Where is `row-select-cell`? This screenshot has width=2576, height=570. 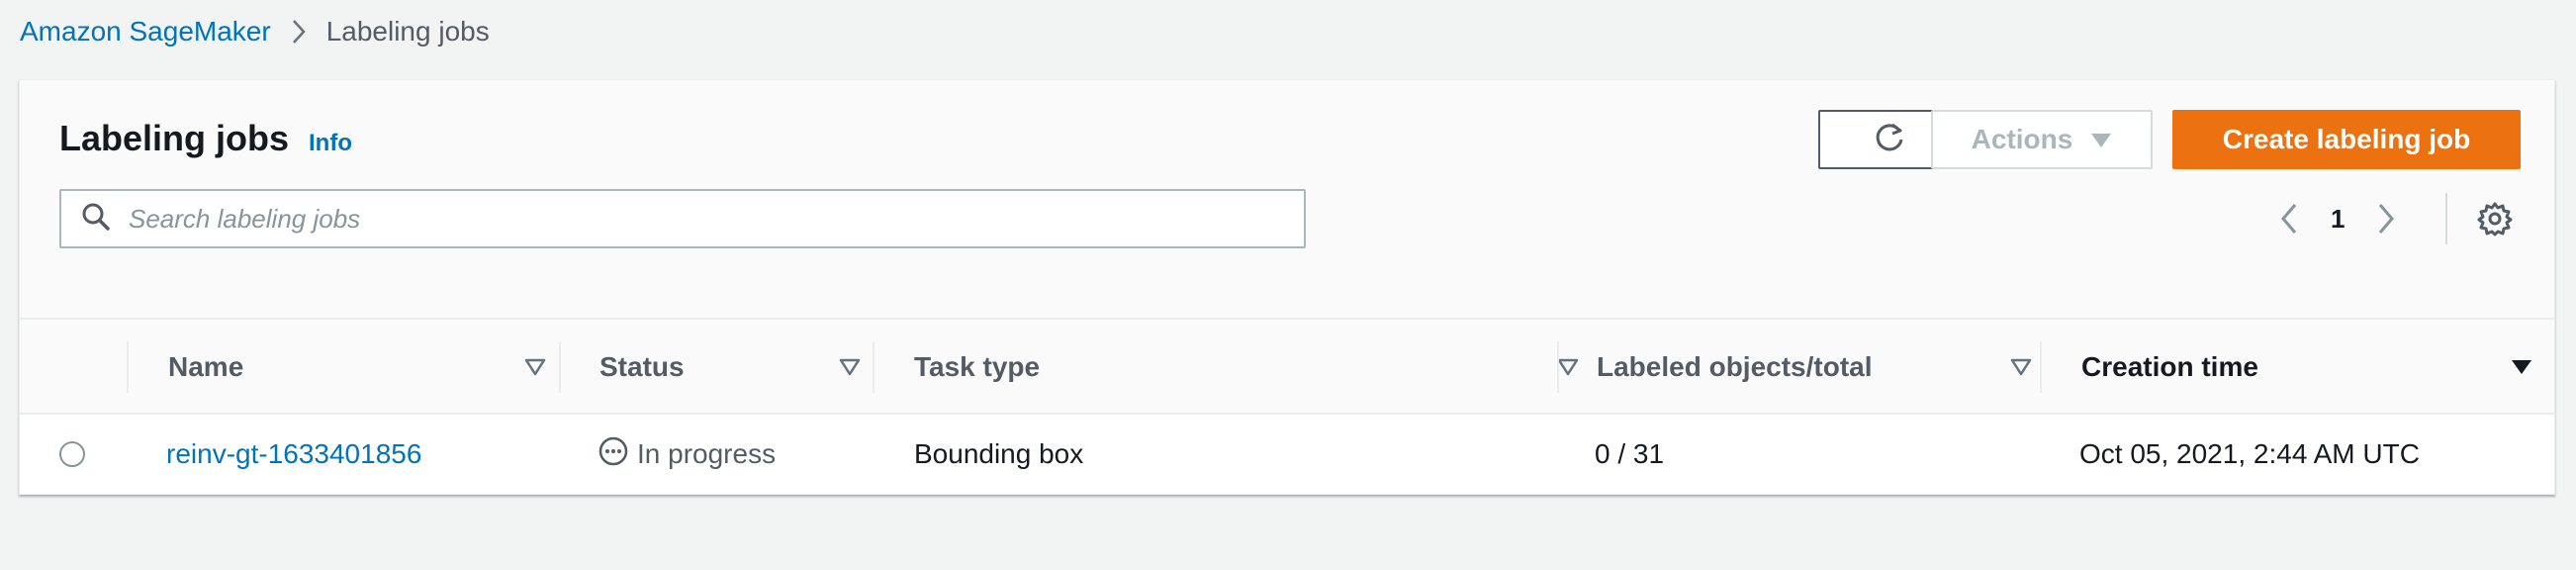
row-select-cell is located at coordinates (72, 455).